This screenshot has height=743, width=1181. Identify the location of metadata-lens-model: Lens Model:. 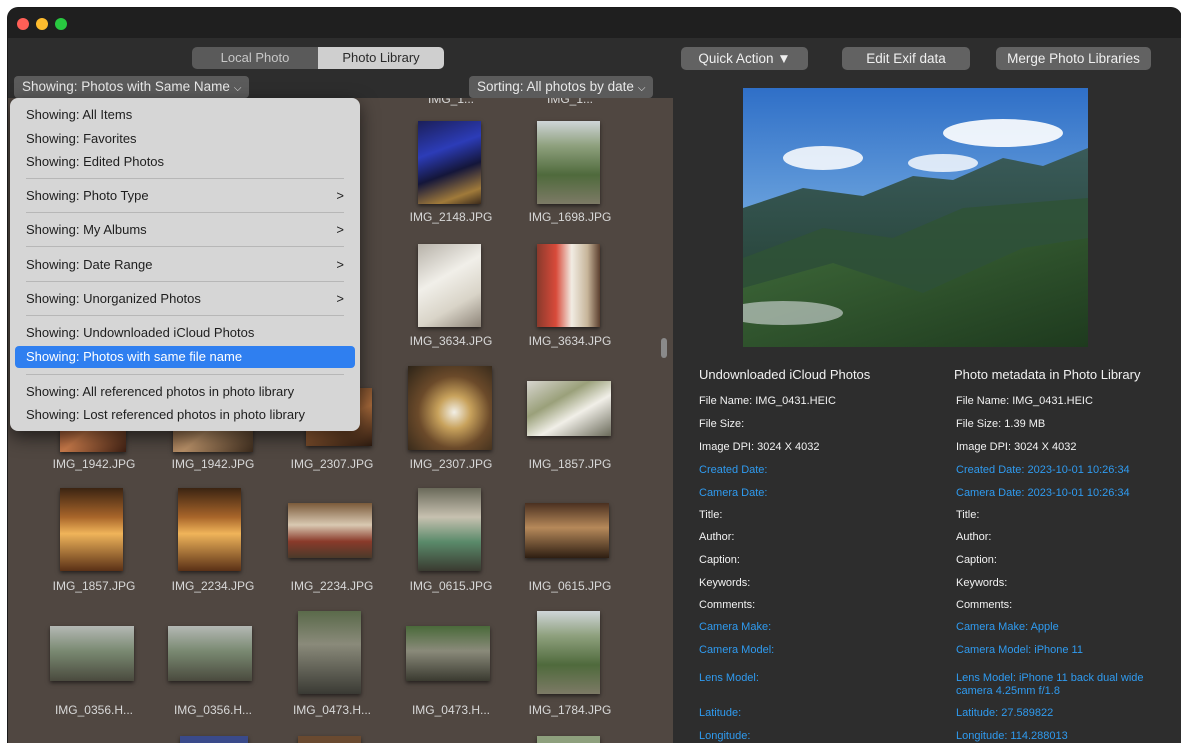
(729, 678).